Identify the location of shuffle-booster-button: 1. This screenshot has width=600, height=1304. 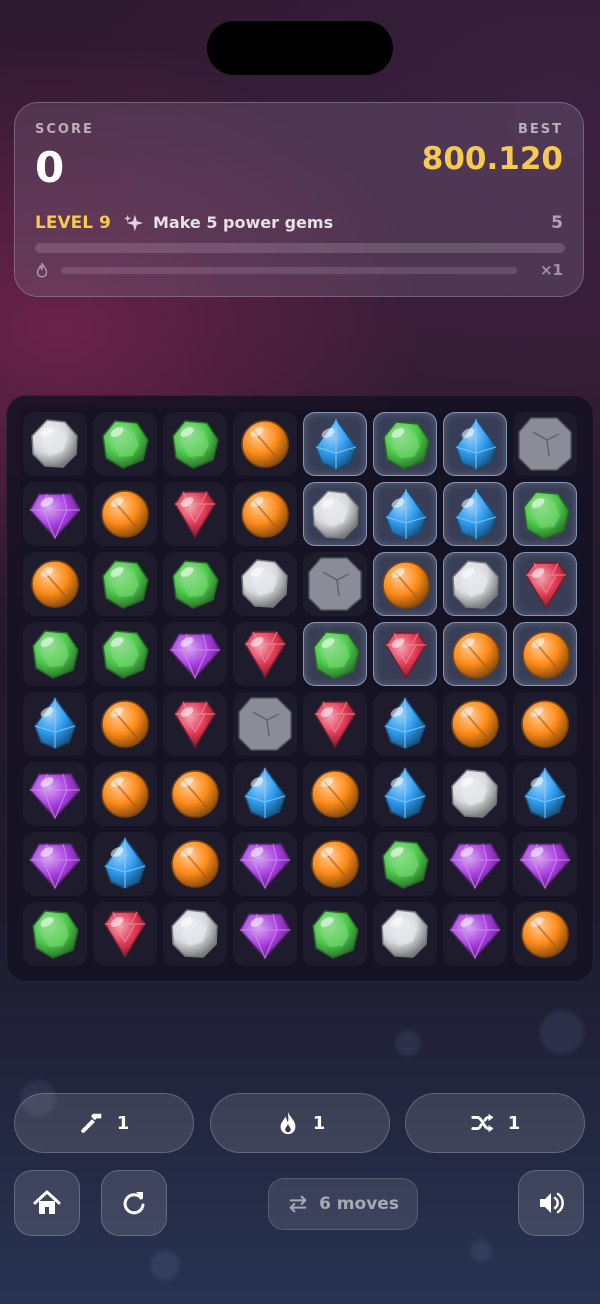
(495, 1123).